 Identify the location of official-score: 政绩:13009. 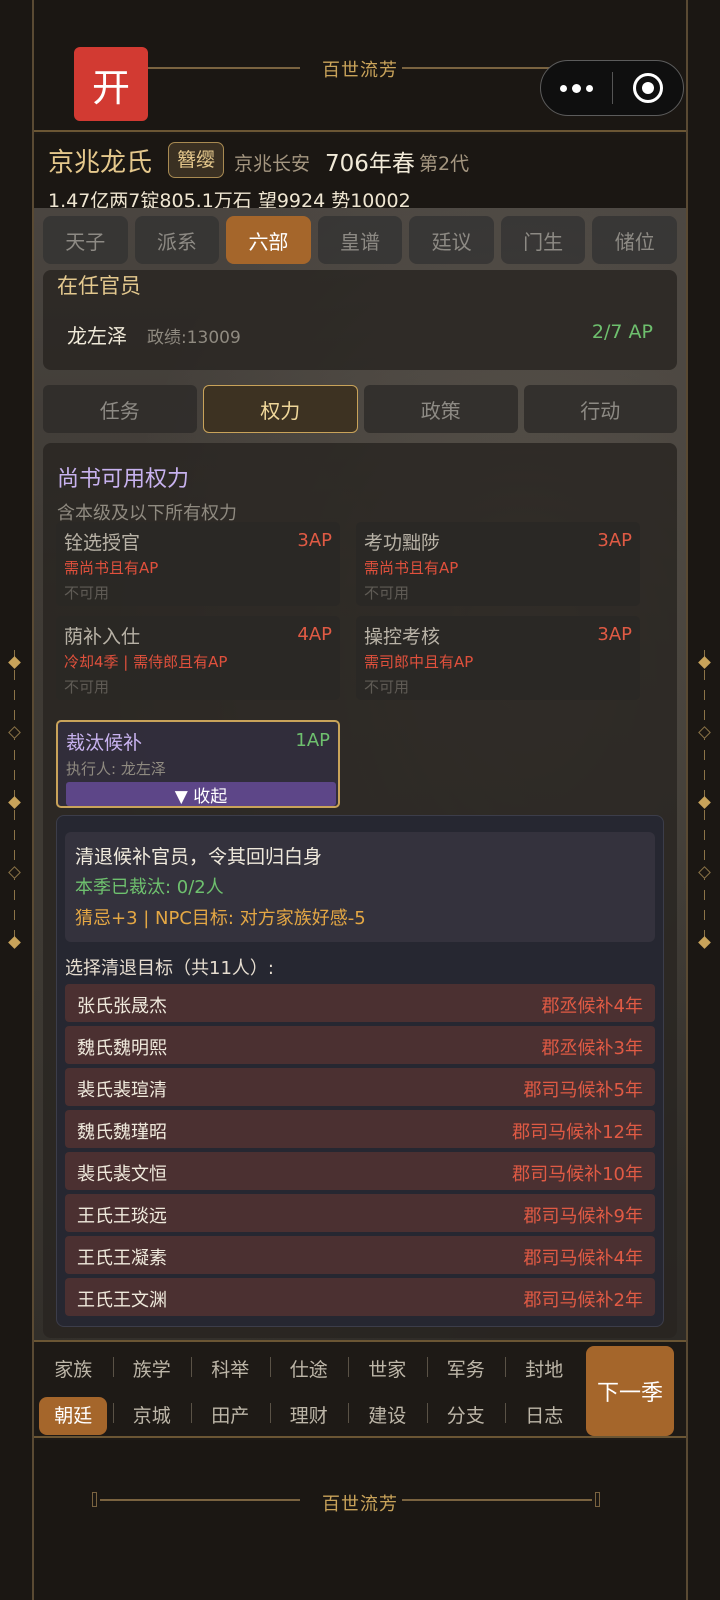
(194, 338).